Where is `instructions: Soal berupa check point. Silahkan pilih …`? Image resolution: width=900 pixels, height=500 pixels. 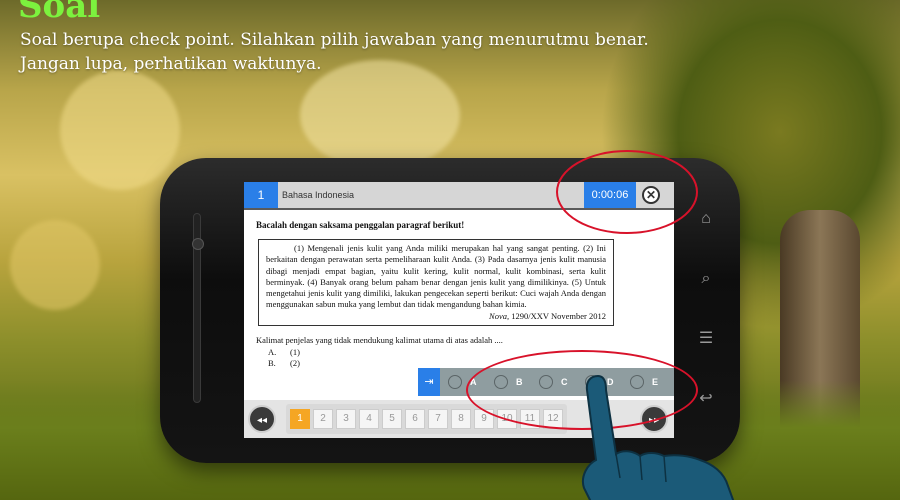
instructions: Soal berupa check point. Silahkan pilih … is located at coordinates (380, 52).